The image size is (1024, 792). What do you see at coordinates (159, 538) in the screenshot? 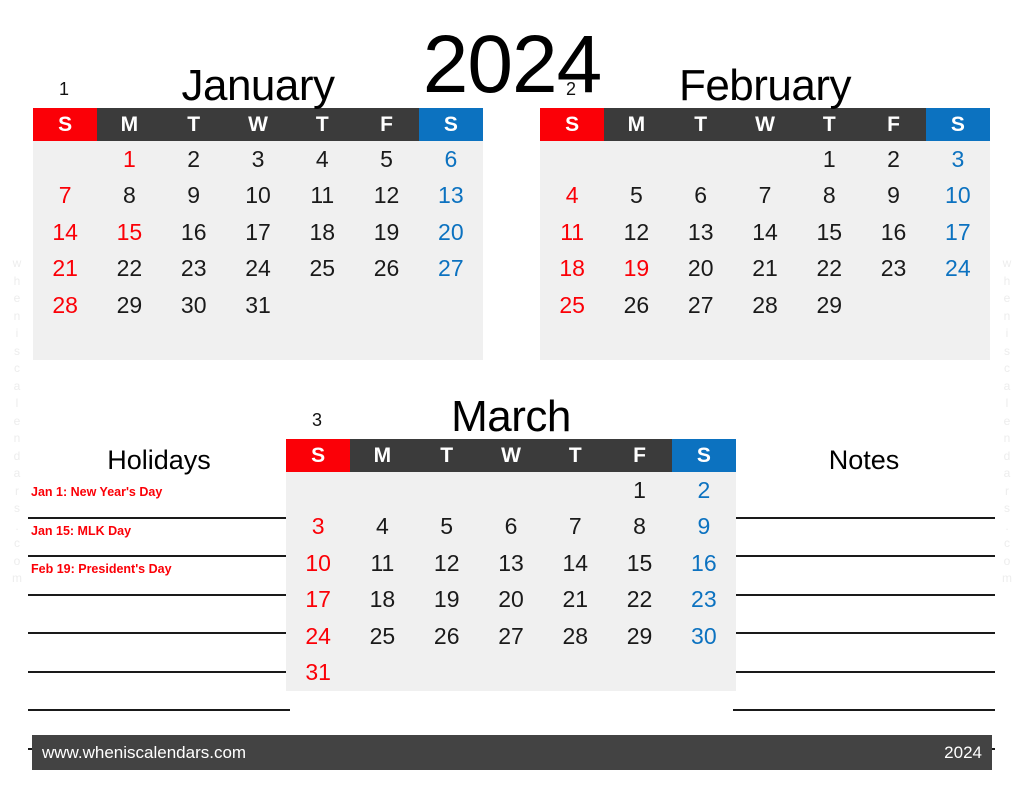
I see `holiday-entry-row: Jan 15: MLK Day` at bounding box center [159, 538].